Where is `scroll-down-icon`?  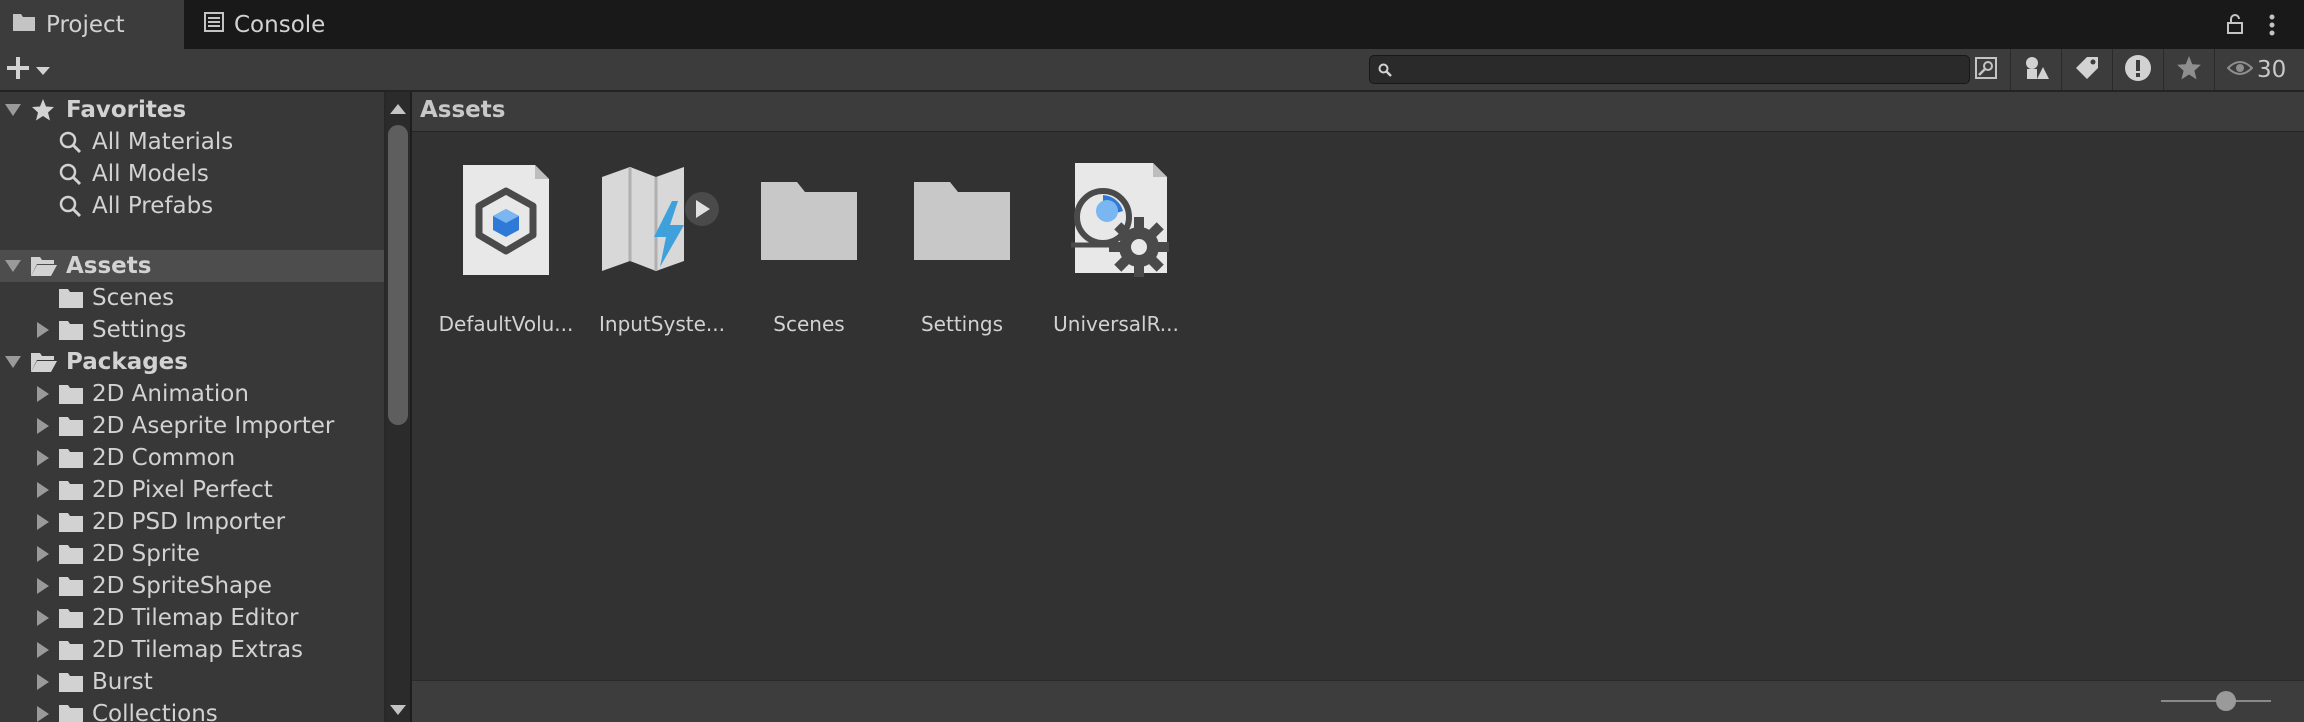
scroll-down-icon is located at coordinates (398, 710).